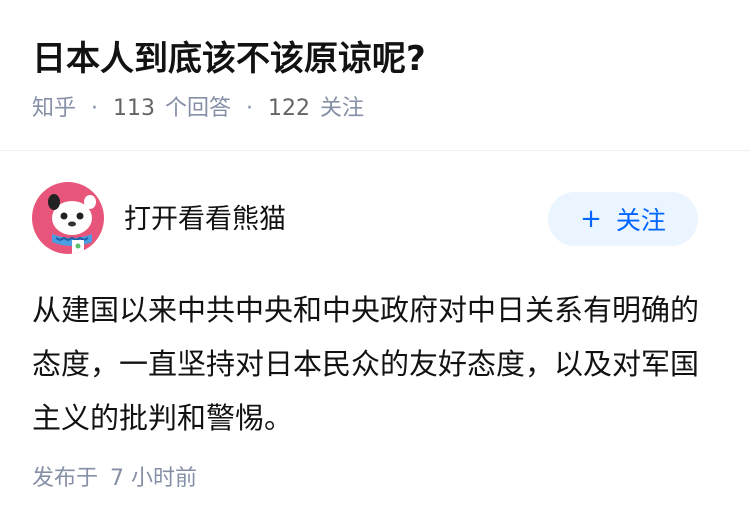 This screenshot has height=530, width=750. I want to click on answer-count-label: 个回答, so click(198, 108).